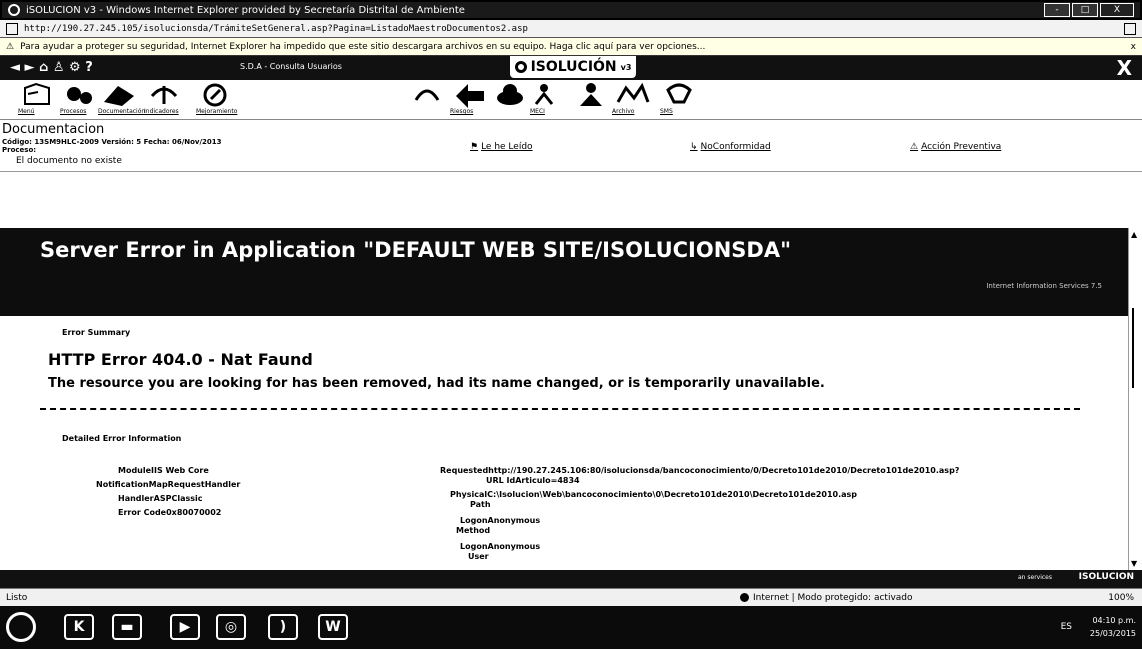 This screenshot has width=1142, height=649. I want to click on flag-icon: ⚑, so click(474, 147).